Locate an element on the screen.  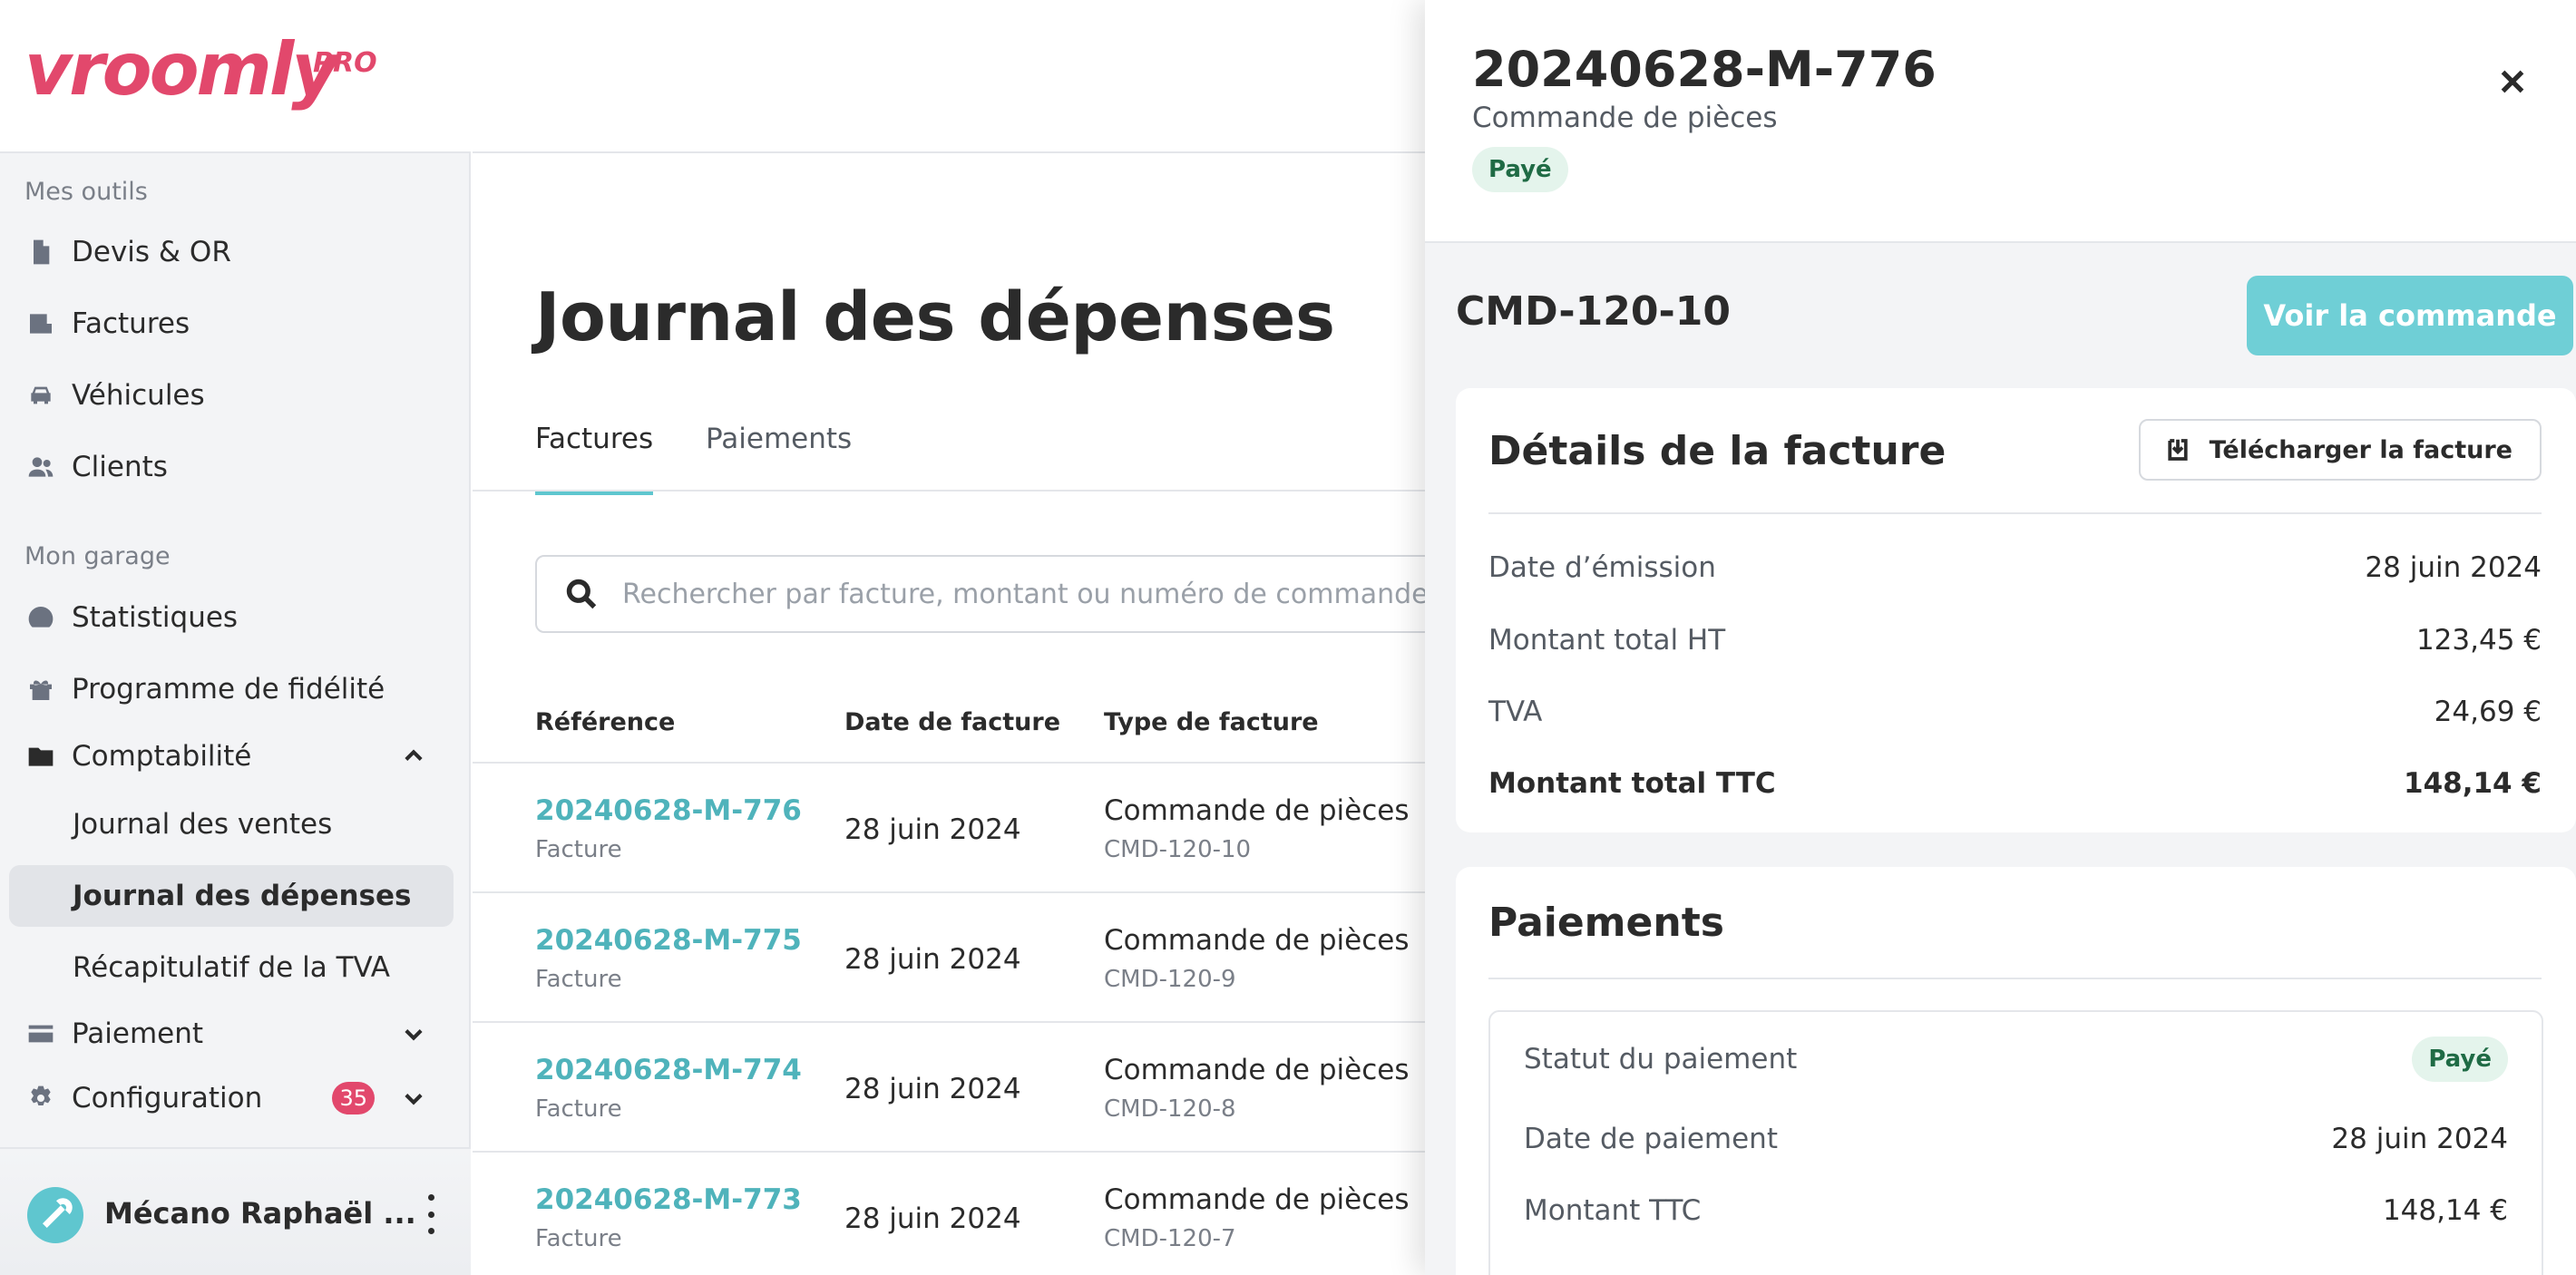
tab-paiements: Paiements is located at coordinates (779, 457).